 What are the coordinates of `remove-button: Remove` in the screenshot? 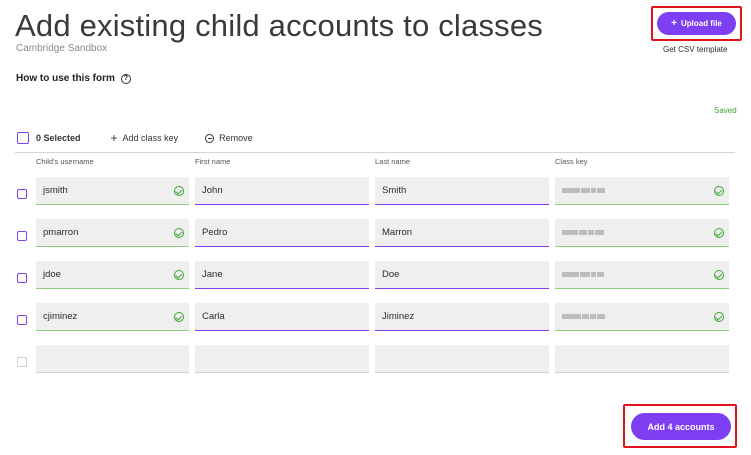 It's located at (229, 138).